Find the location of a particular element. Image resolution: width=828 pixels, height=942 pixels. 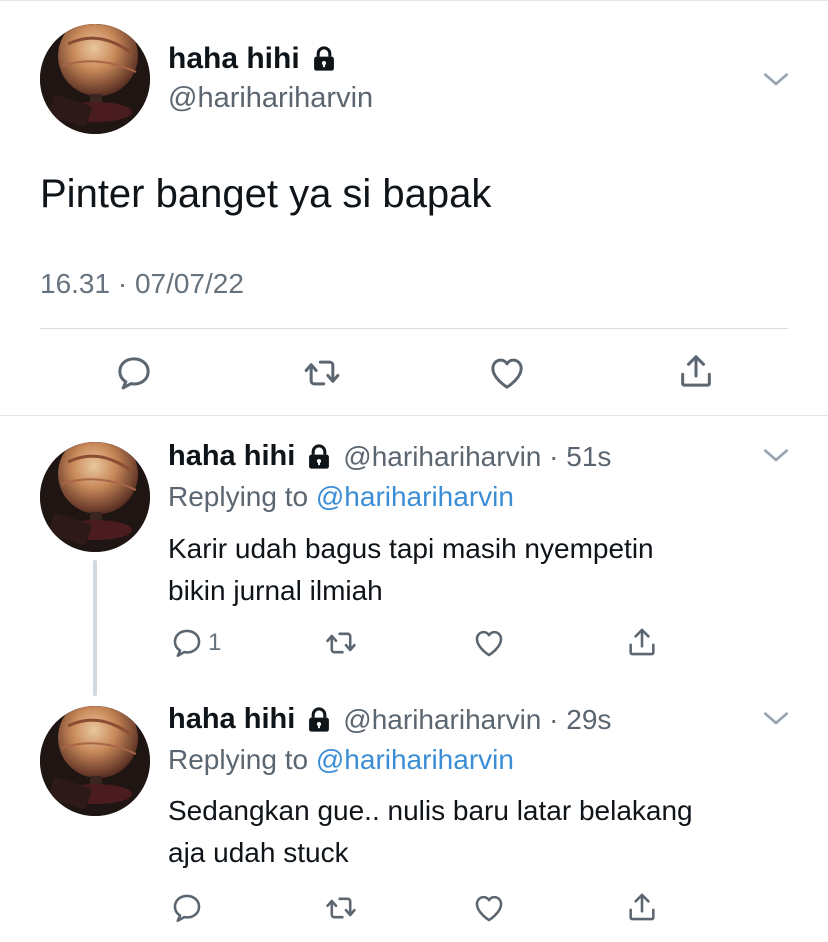

reply-text-line: Karir udah bagus tapi masih nyempetin is located at coordinates (411, 548).